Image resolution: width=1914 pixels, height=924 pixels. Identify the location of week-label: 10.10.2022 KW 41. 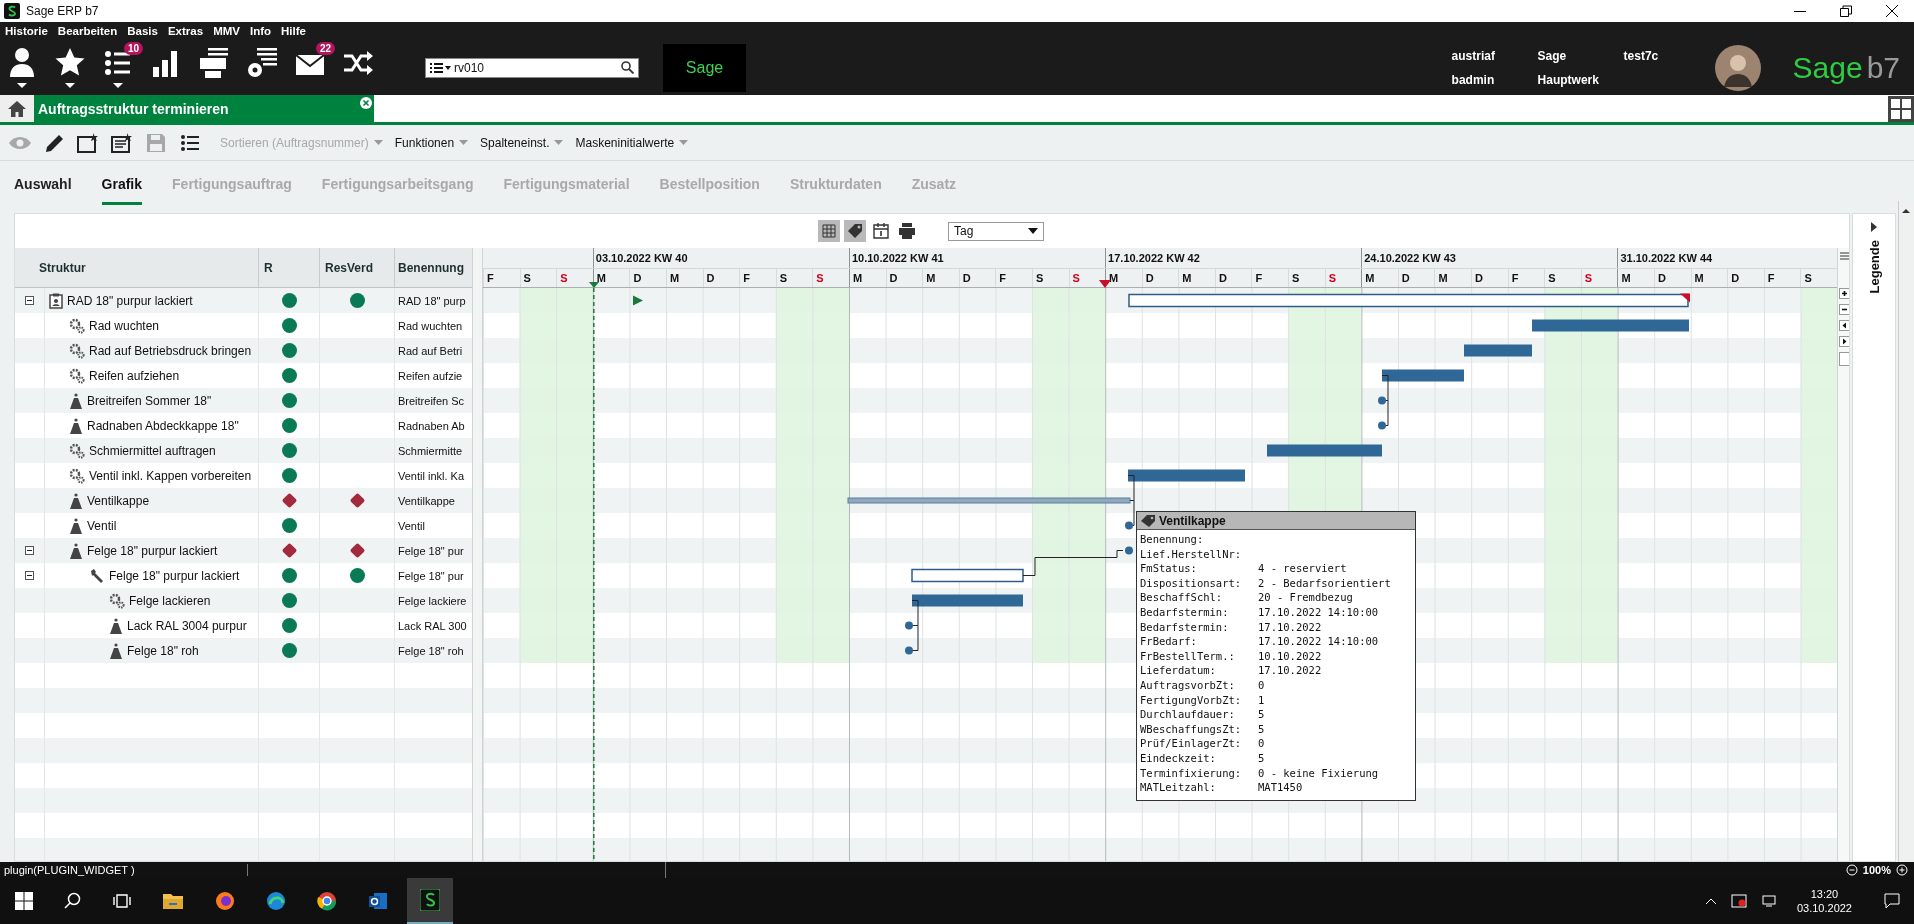
(897, 258).